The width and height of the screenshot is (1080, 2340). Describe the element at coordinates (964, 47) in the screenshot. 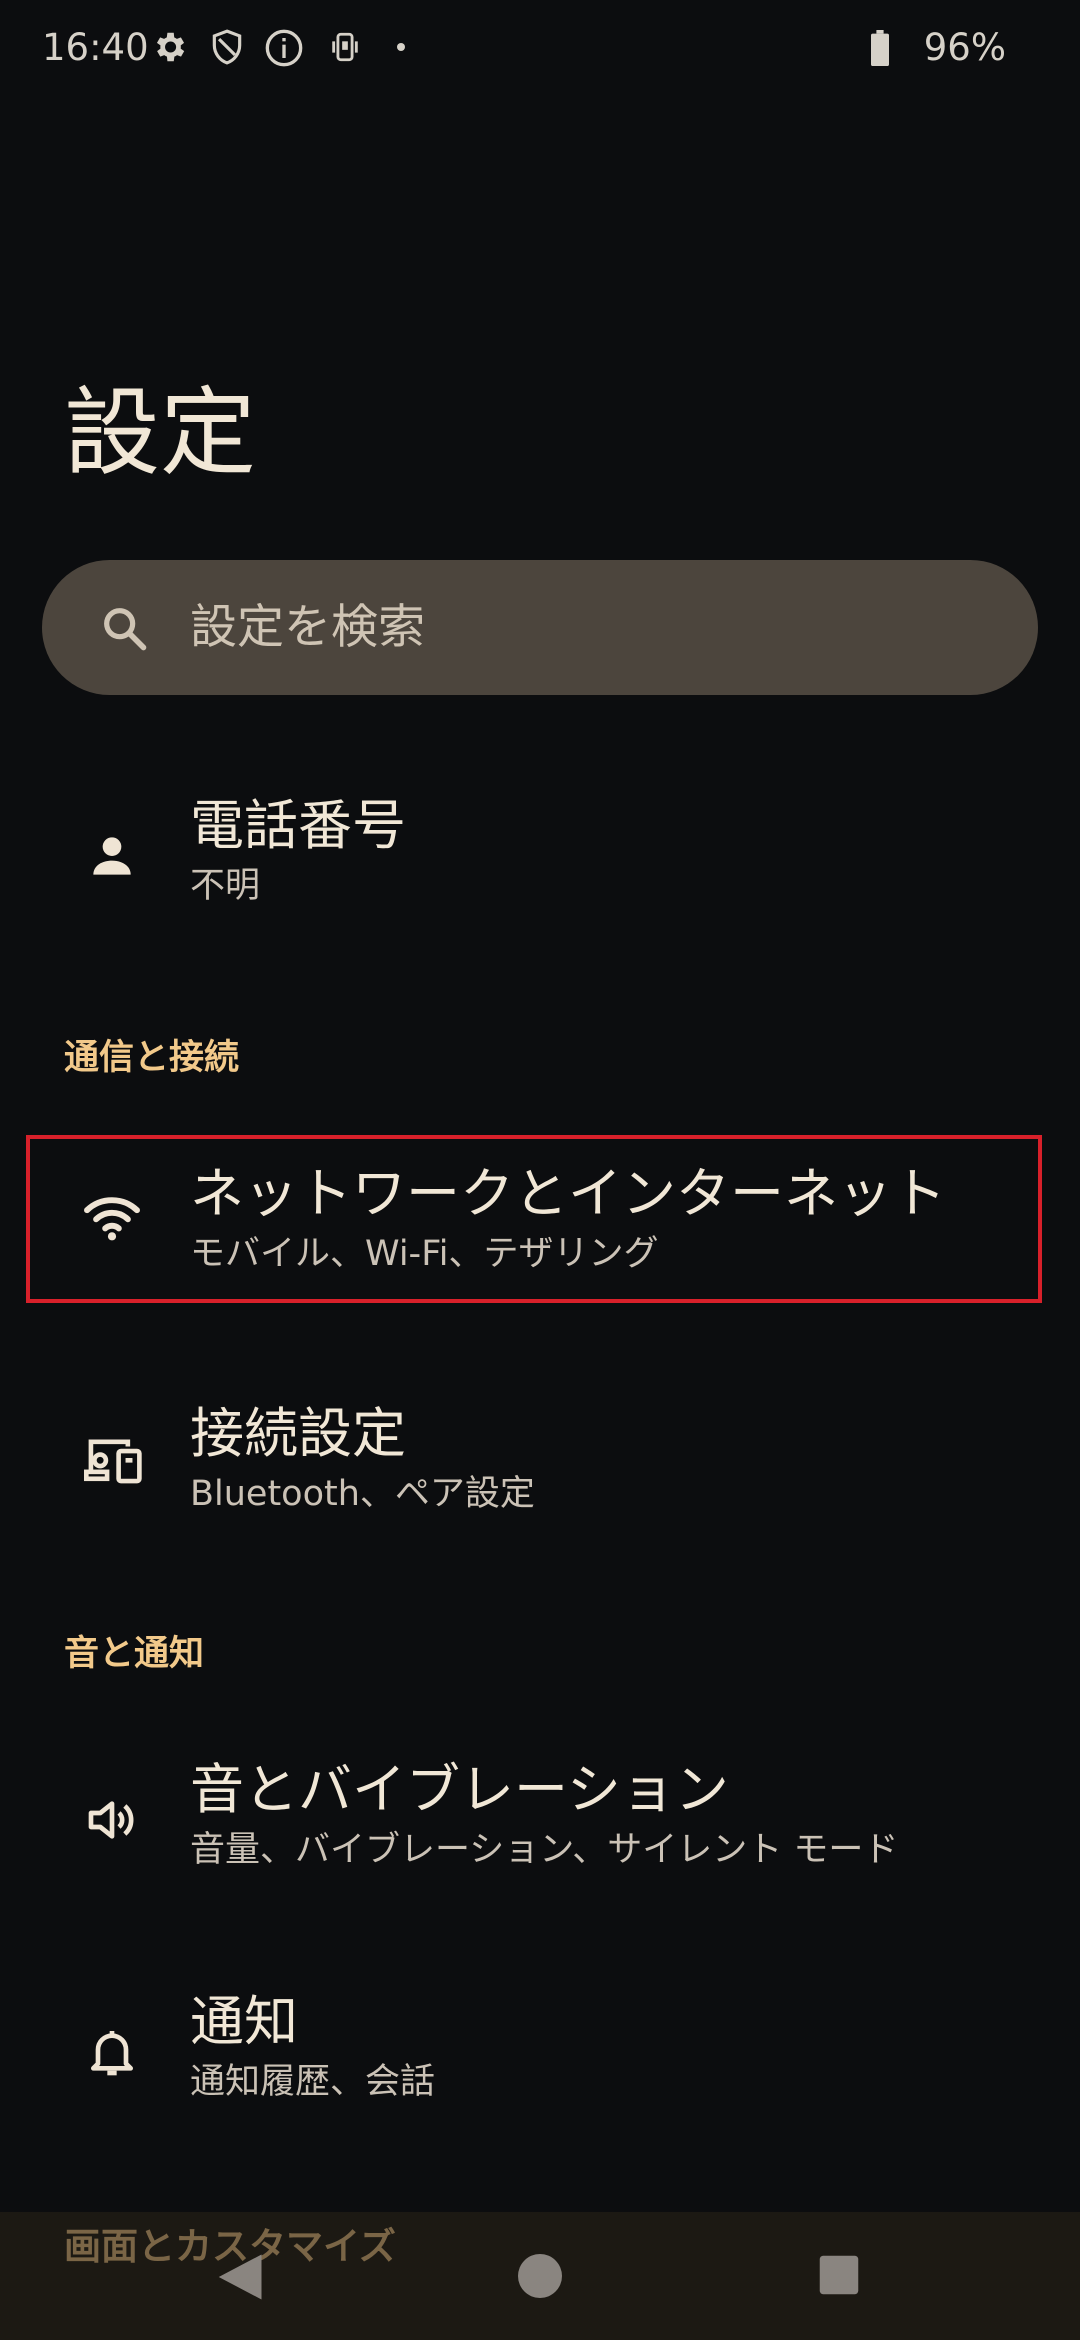

I see `battery-percent: 96%` at that location.